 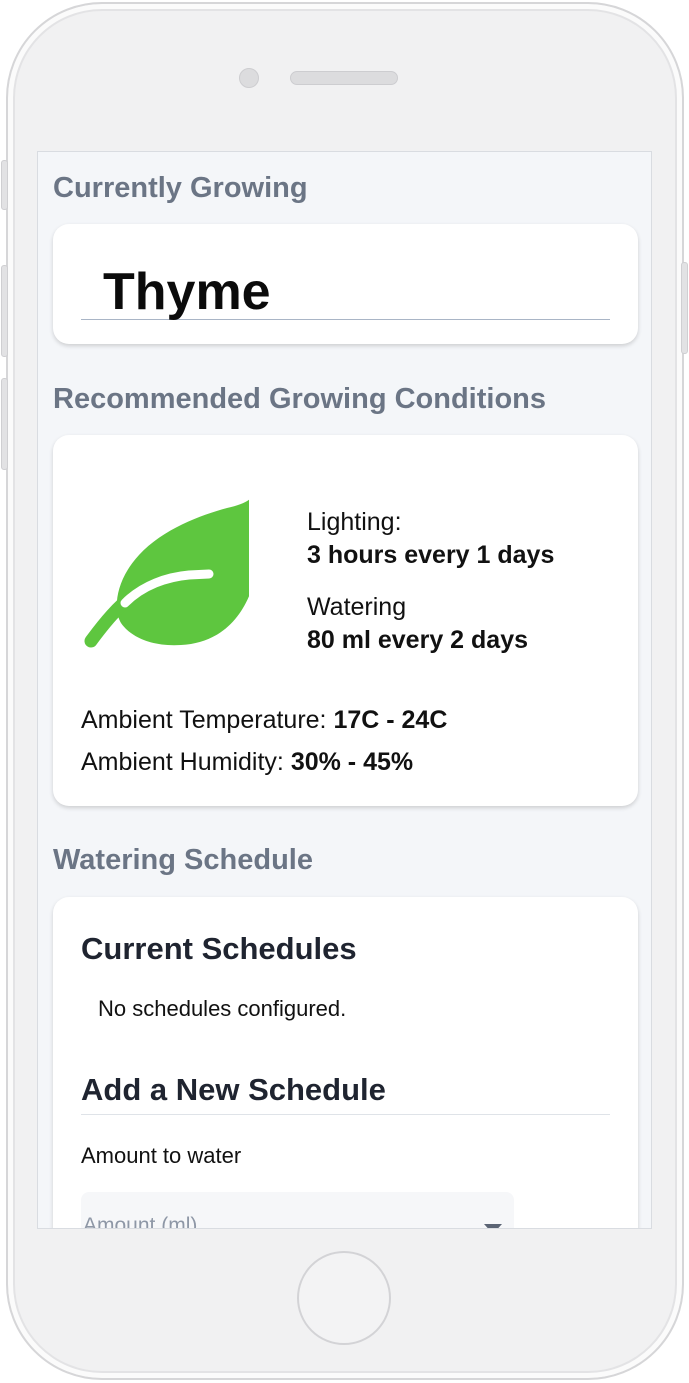 What do you see at coordinates (140, 1221) in the screenshot?
I see `amount-placeholder: Amount (ml)` at bounding box center [140, 1221].